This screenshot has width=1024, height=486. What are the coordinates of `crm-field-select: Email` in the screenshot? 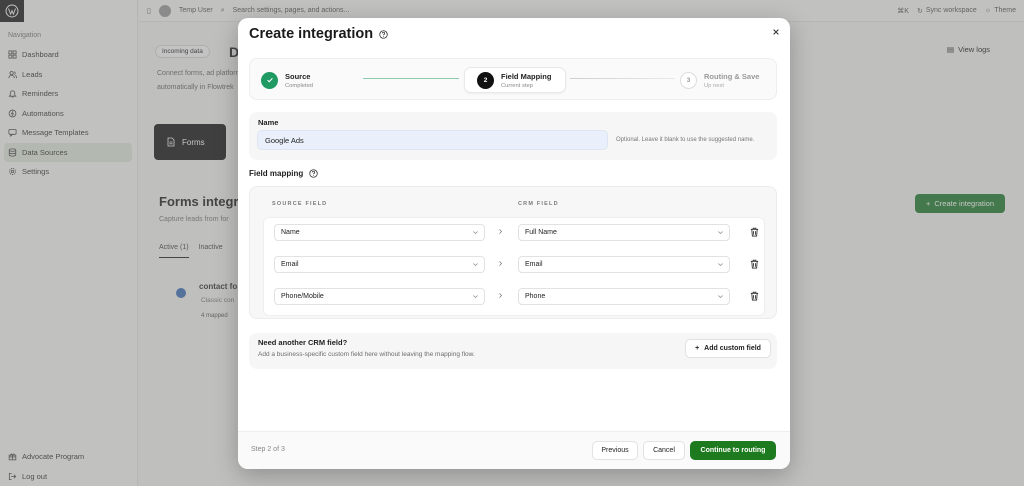 It's located at (624, 264).